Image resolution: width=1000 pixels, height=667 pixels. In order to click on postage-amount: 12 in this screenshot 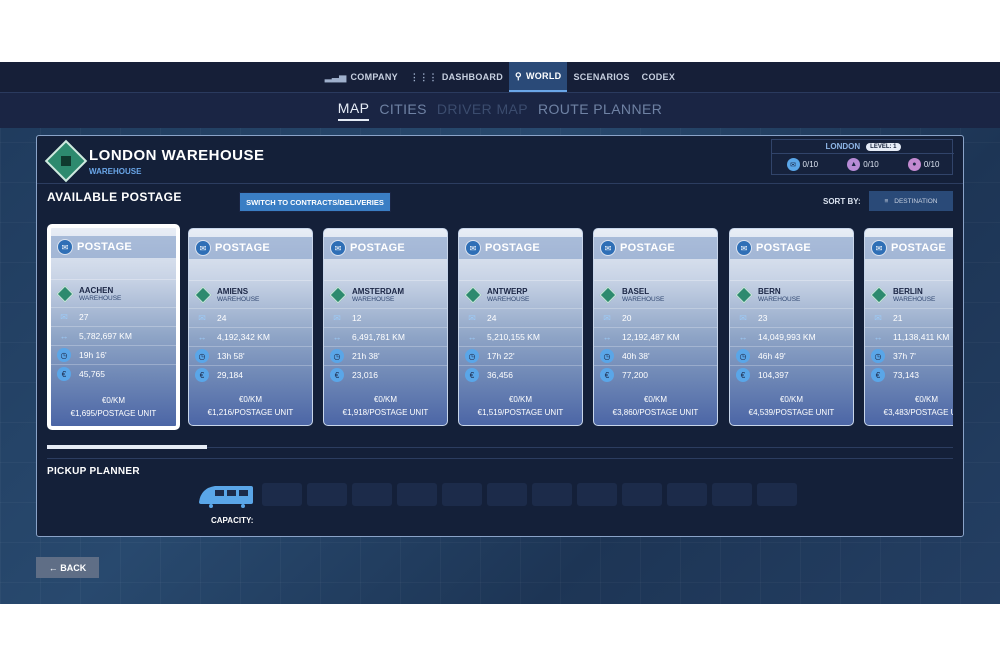, I will do `click(357, 318)`.